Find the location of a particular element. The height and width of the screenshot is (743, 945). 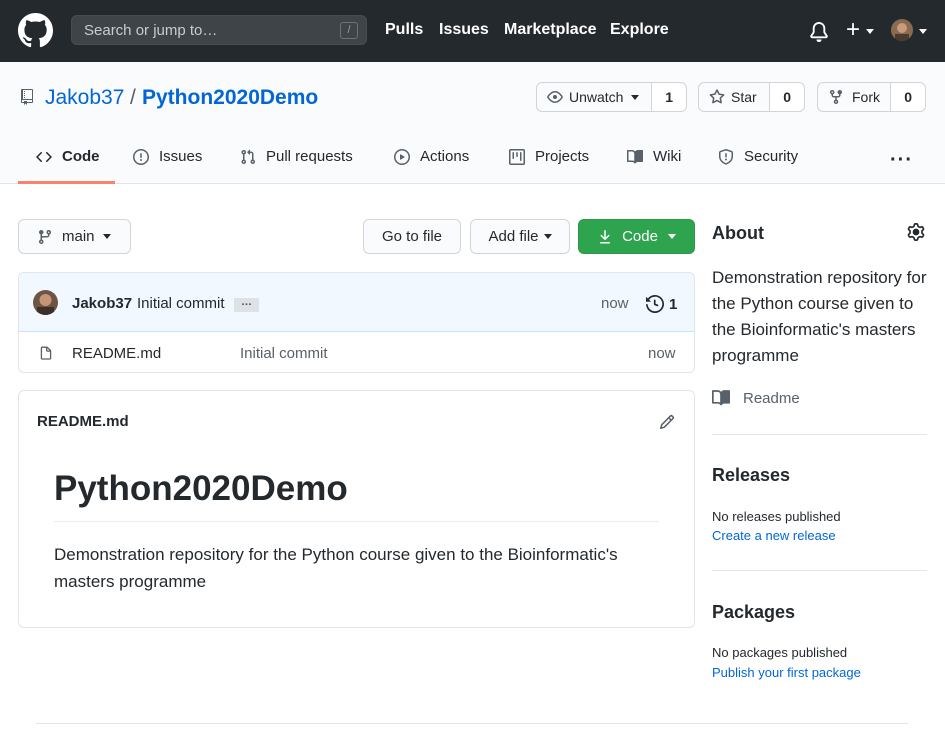

commit-count: 1 is located at coordinates (673, 304).